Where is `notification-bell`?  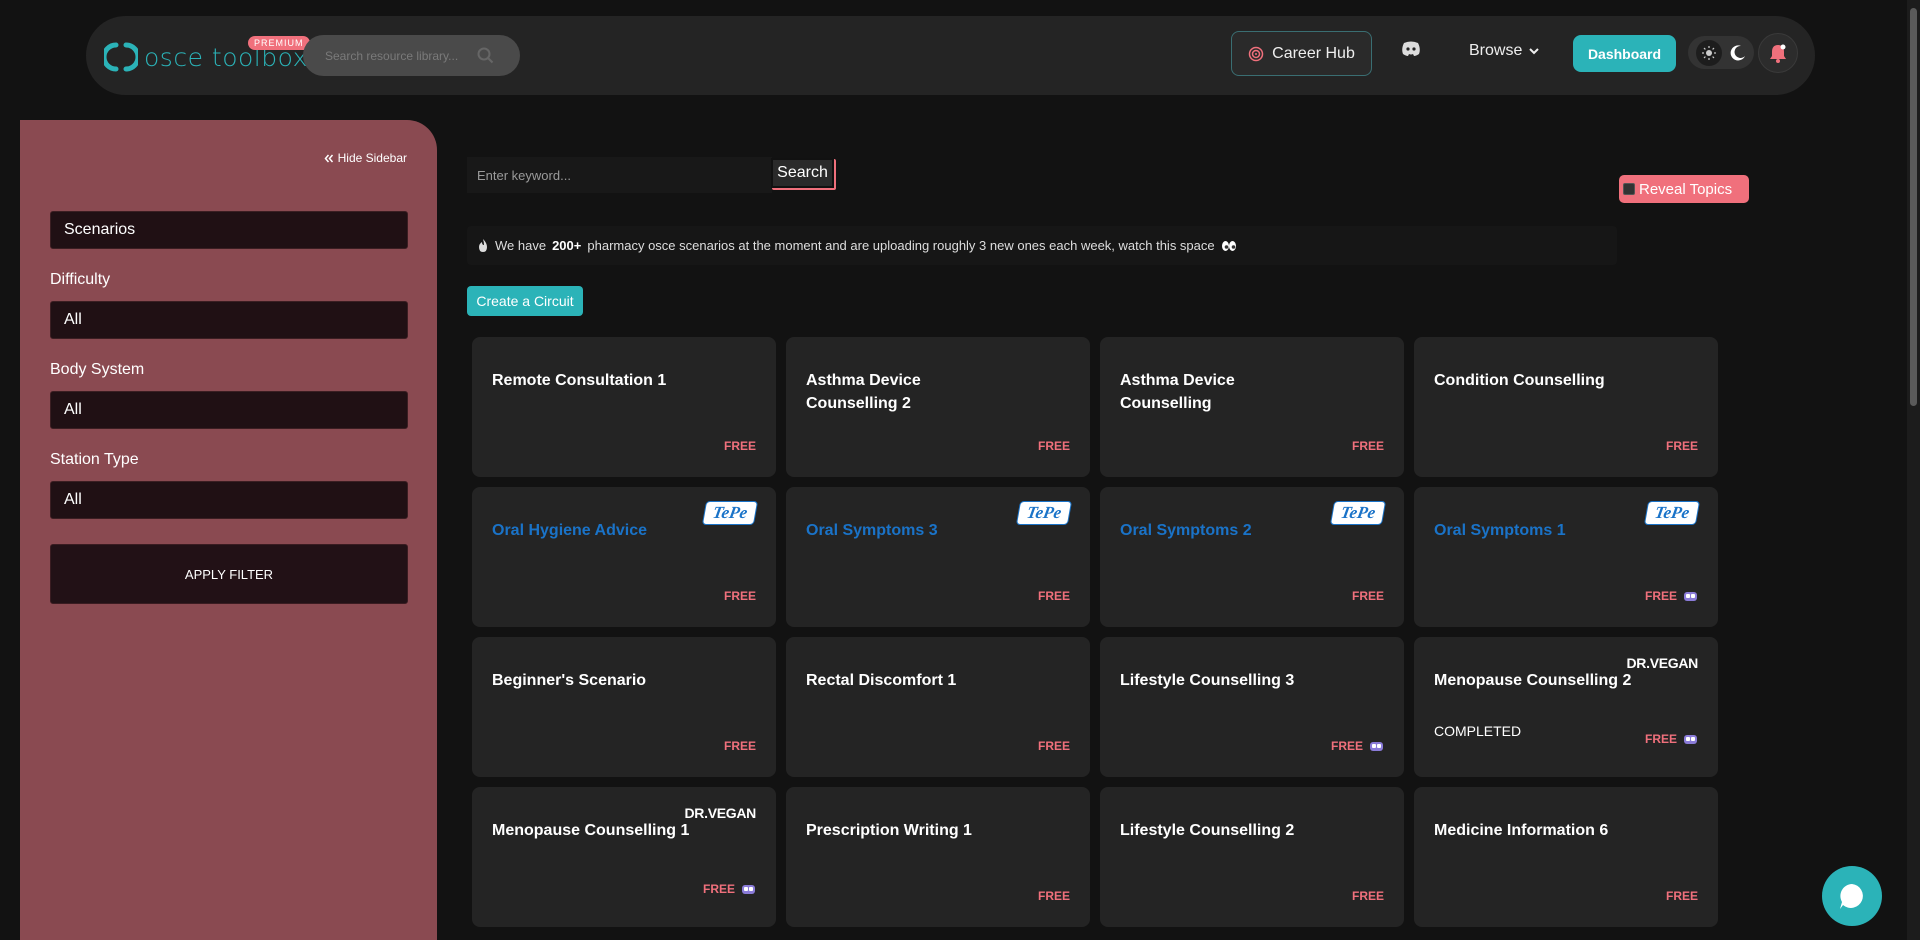 notification-bell is located at coordinates (1778, 53).